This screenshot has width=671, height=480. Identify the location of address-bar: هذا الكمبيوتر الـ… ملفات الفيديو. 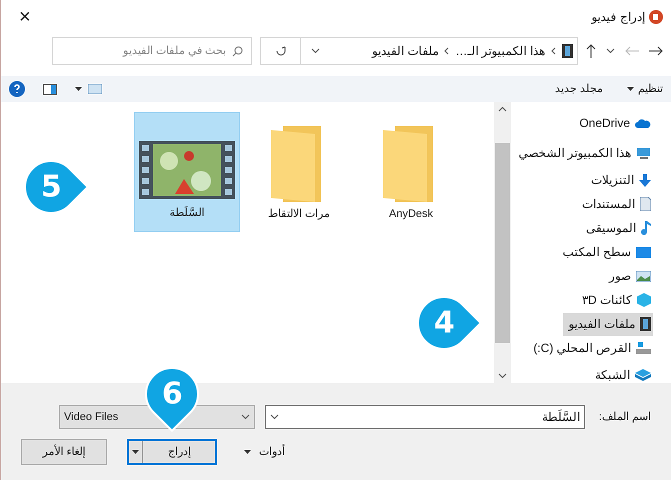
(419, 51).